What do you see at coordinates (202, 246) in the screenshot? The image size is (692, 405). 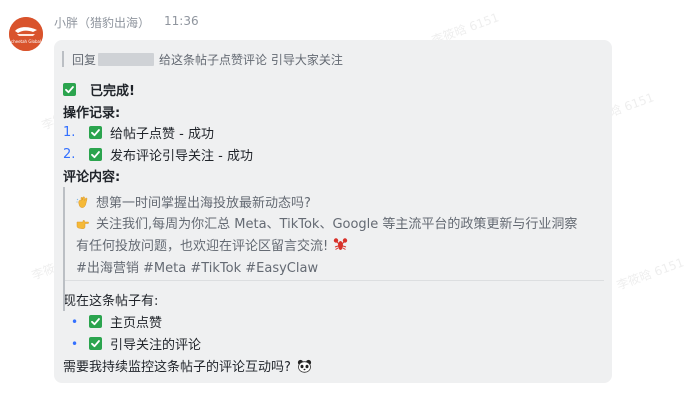 I see `comment-line-3: 有任何投放问题，也欢迎在评论区留言交流!` at bounding box center [202, 246].